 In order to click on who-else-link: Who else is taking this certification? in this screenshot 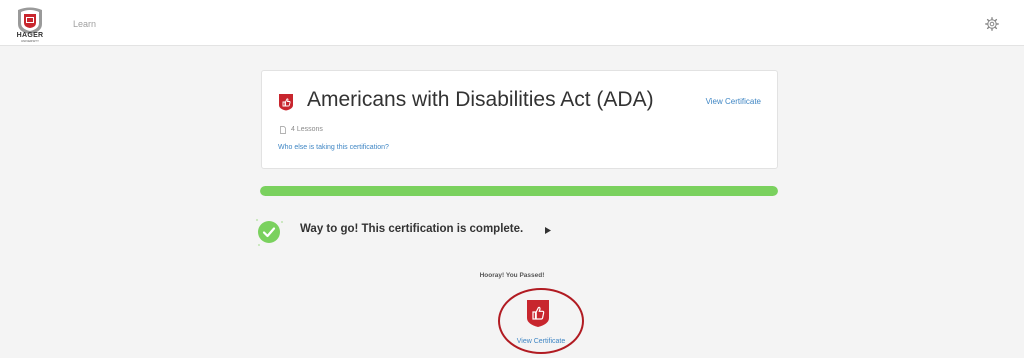, I will do `click(333, 147)`.